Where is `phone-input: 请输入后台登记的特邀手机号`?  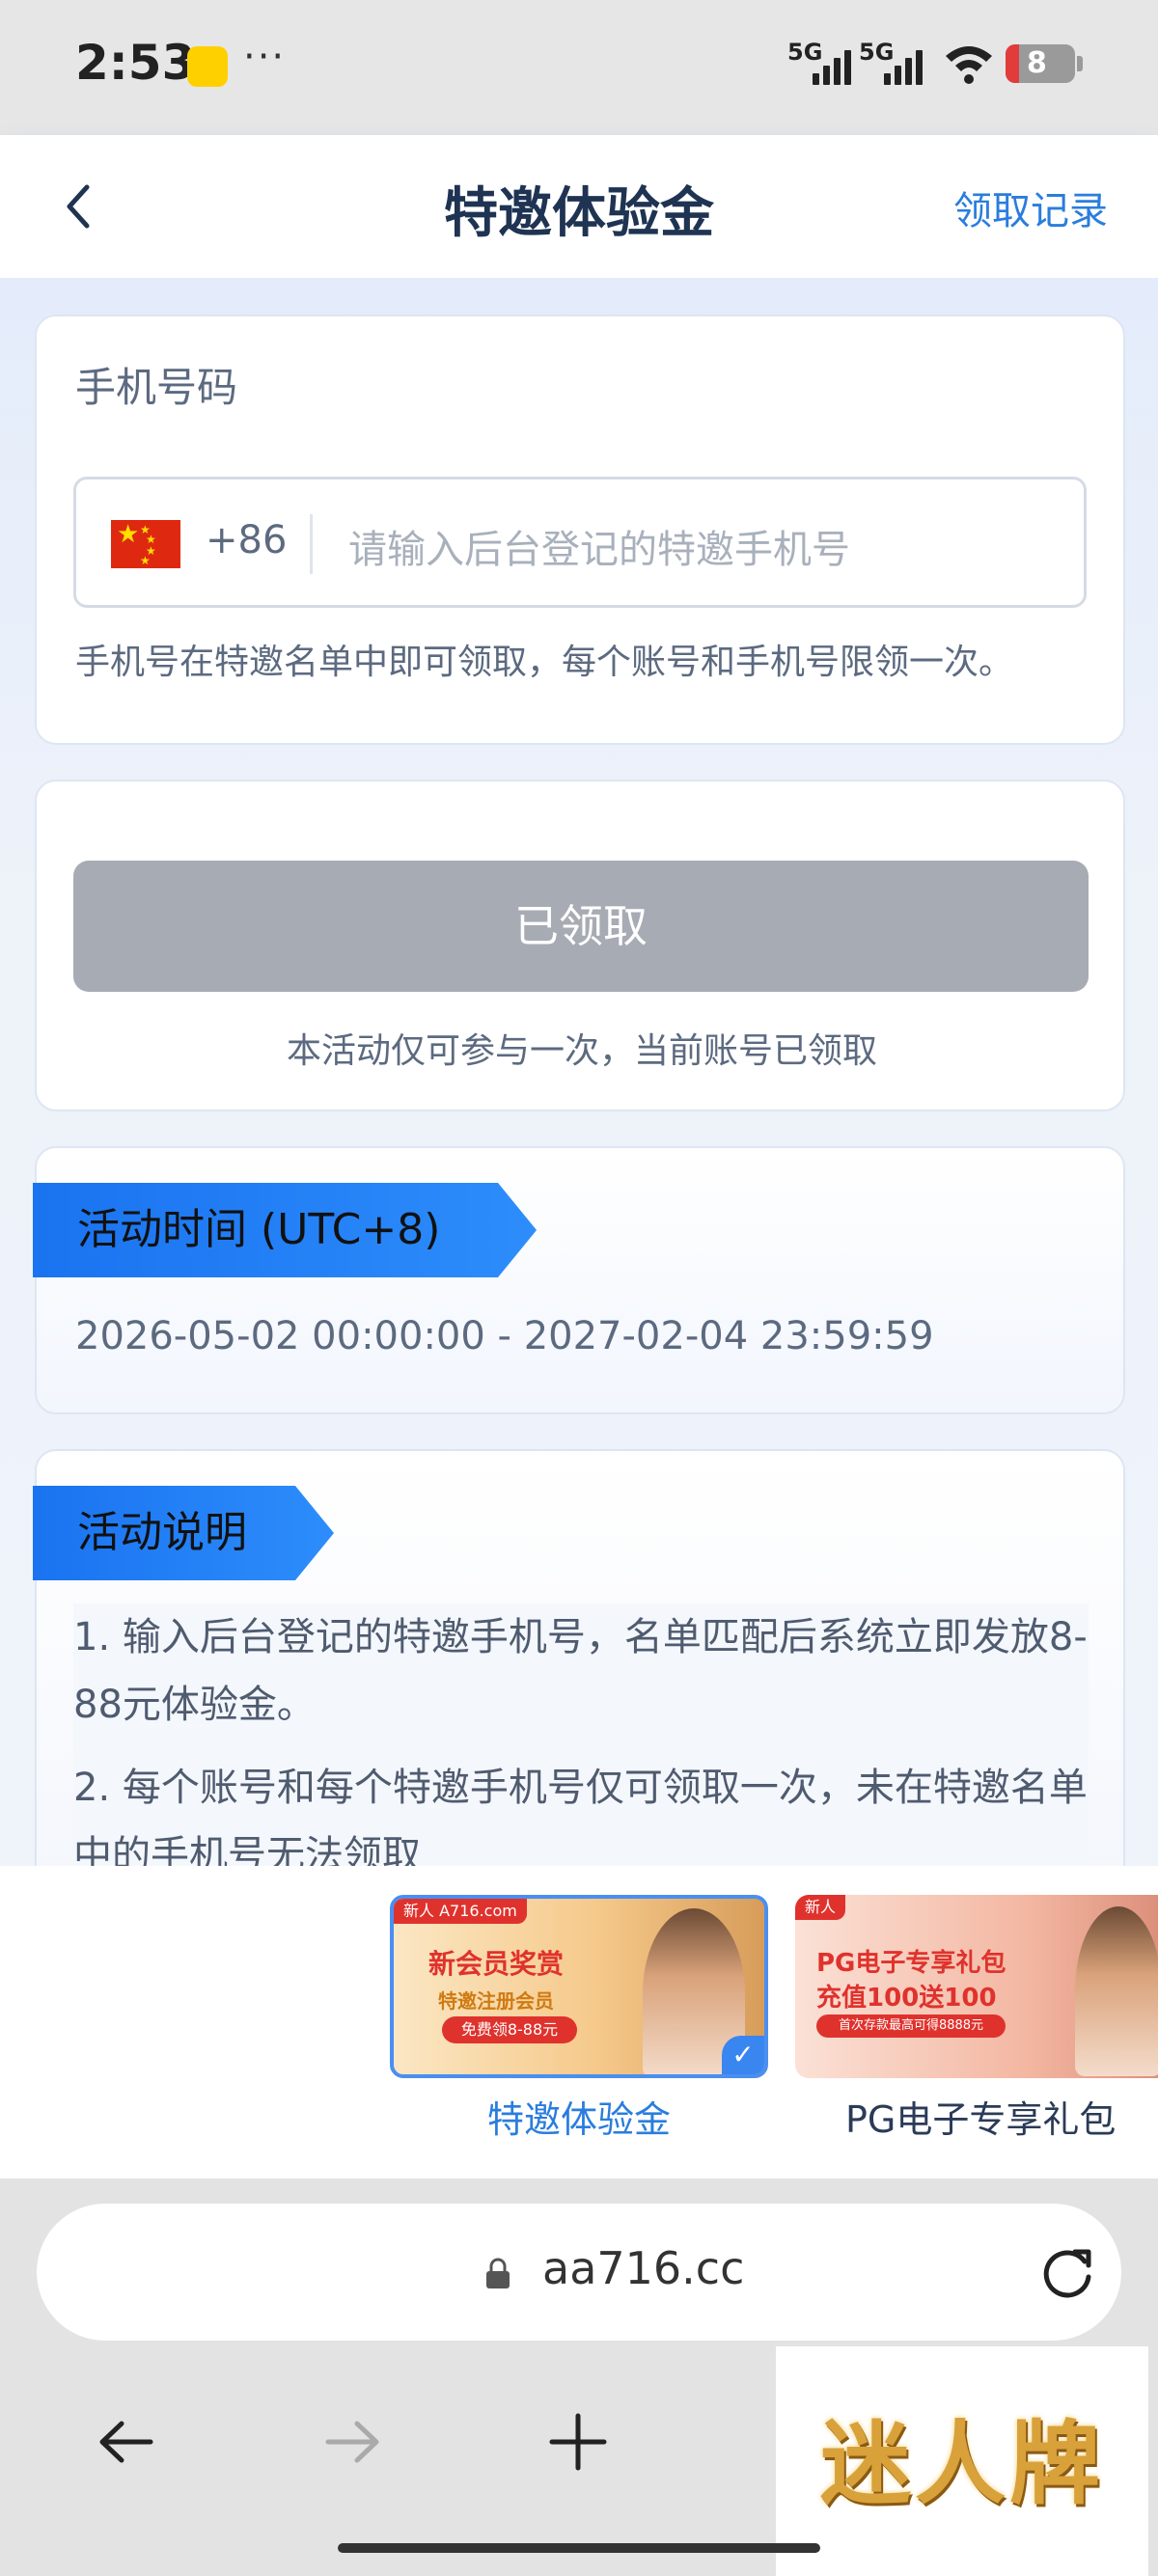
phone-input: 请输入后台登记的特邀手机号 is located at coordinates (599, 546).